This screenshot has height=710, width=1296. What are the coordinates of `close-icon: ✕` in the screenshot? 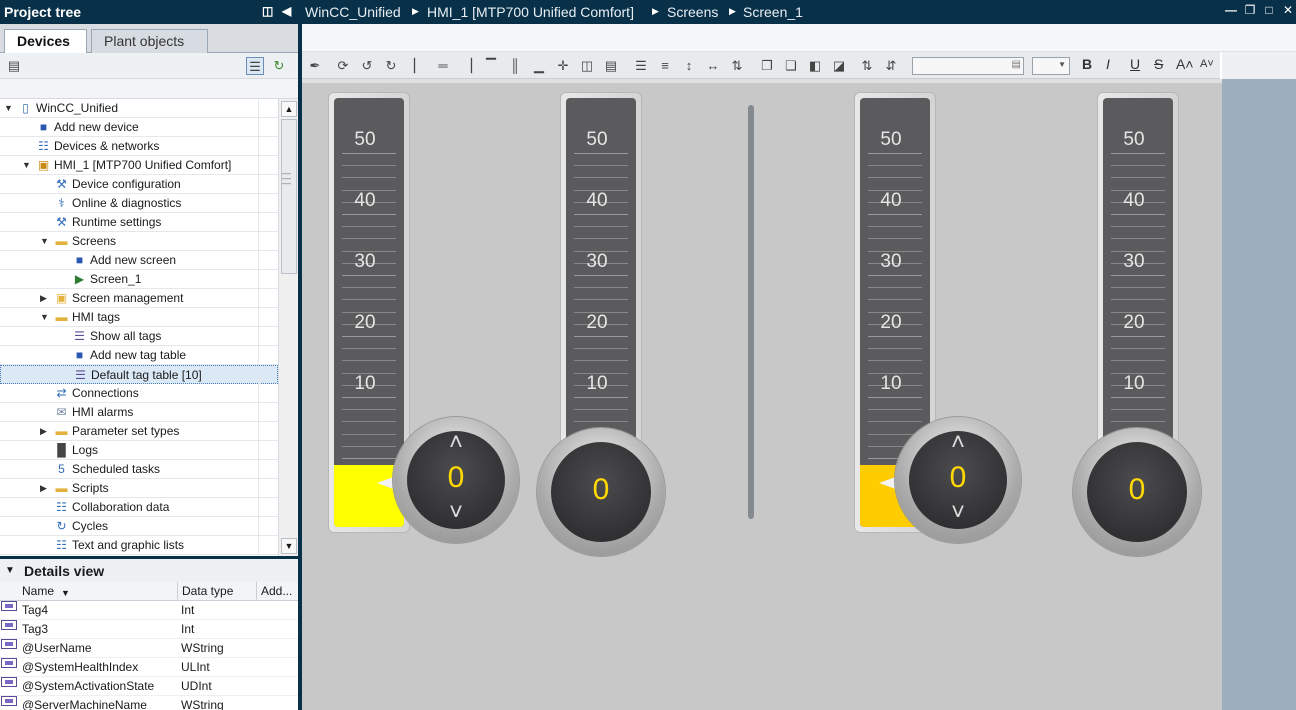 It's located at (1288, 10).